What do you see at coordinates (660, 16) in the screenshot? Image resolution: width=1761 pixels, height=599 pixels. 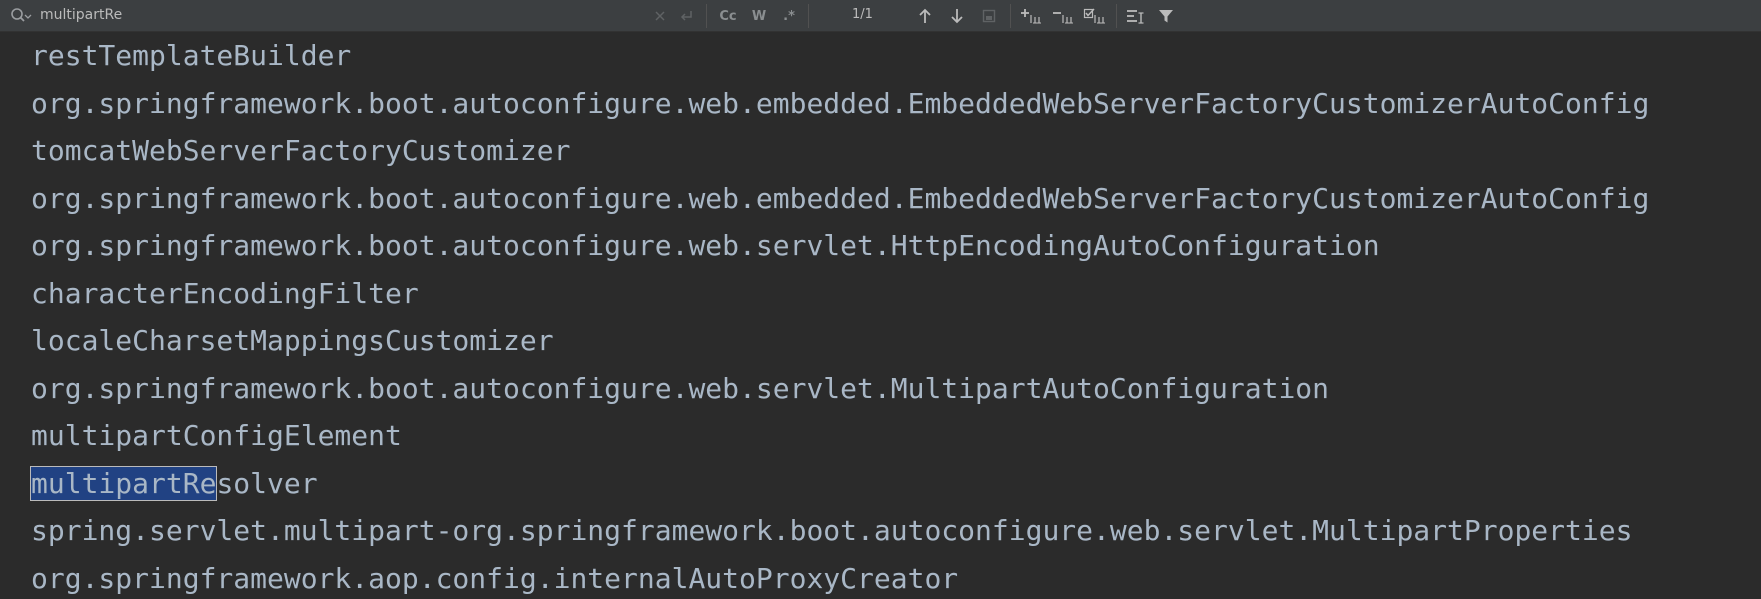 I see `clear-search-icon` at bounding box center [660, 16].